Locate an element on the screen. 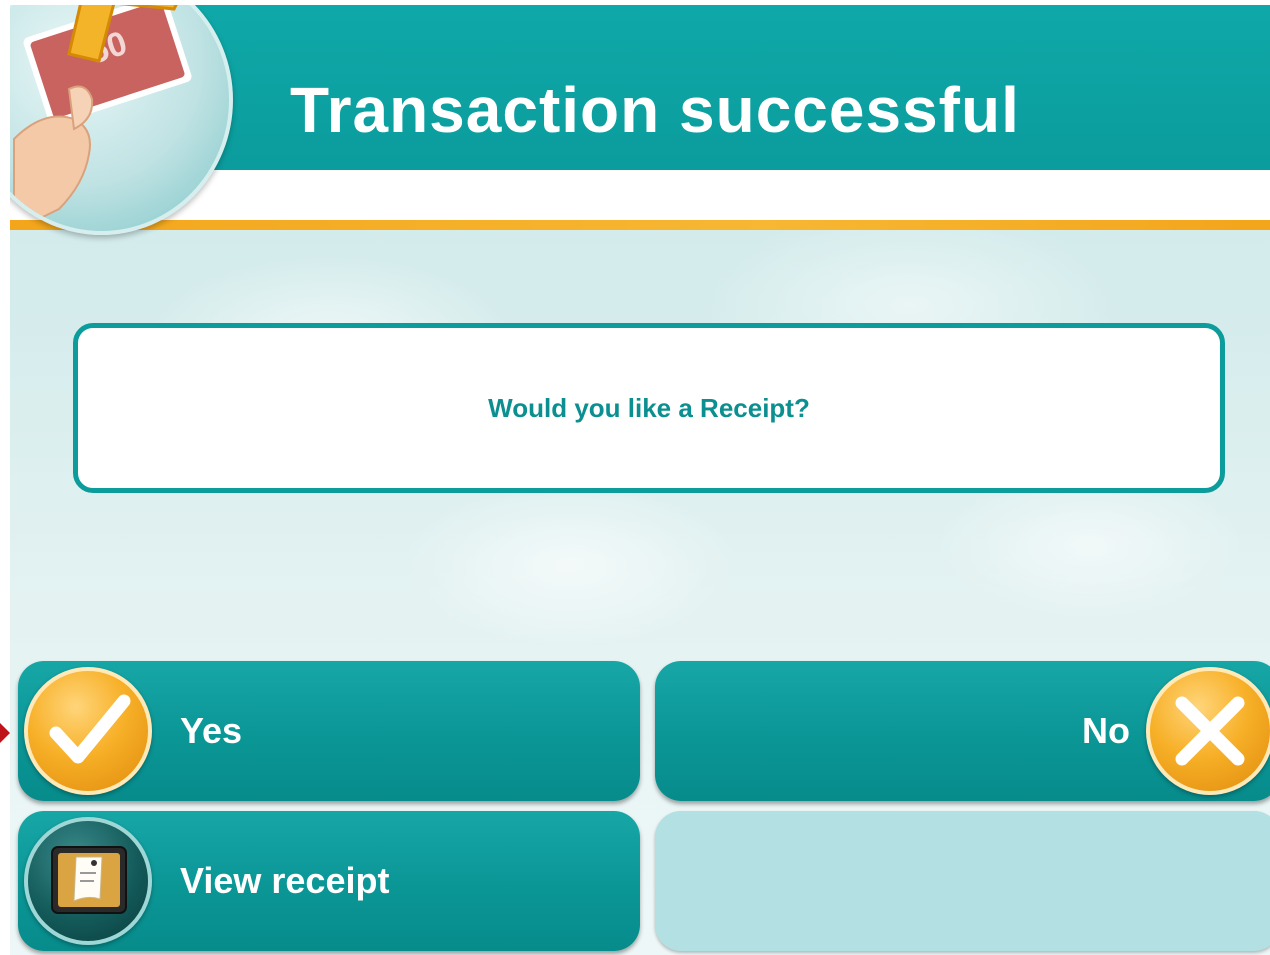 The height and width of the screenshot is (955, 1270). yes-button-label: Yes is located at coordinates (211, 730).